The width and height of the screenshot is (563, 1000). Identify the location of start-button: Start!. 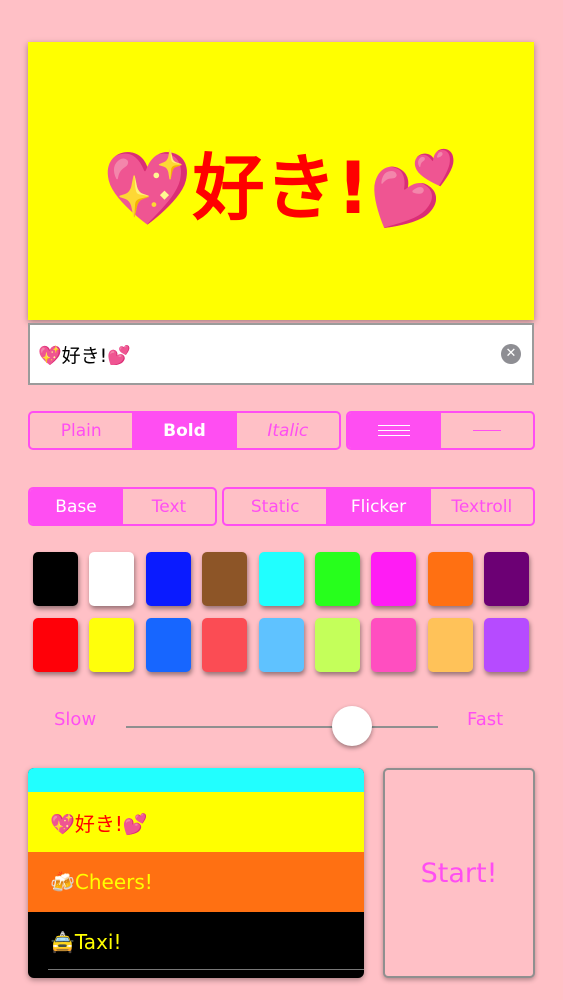
(459, 873).